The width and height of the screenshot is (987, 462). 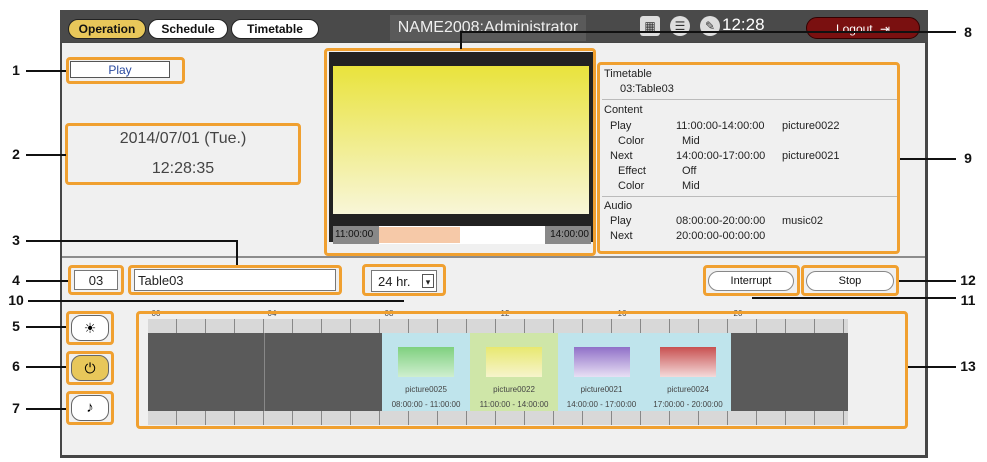 What do you see at coordinates (16, 70) in the screenshot?
I see `callout-label-1: 1` at bounding box center [16, 70].